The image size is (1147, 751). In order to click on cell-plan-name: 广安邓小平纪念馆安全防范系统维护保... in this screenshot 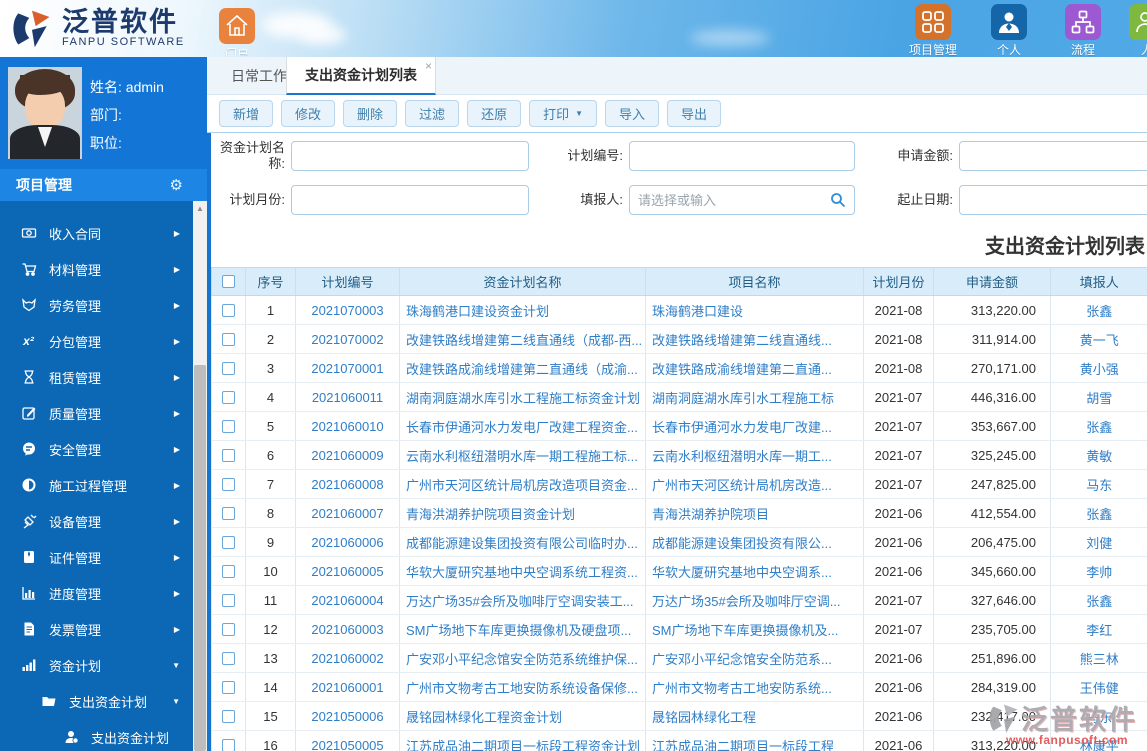, I will do `click(522, 658)`.